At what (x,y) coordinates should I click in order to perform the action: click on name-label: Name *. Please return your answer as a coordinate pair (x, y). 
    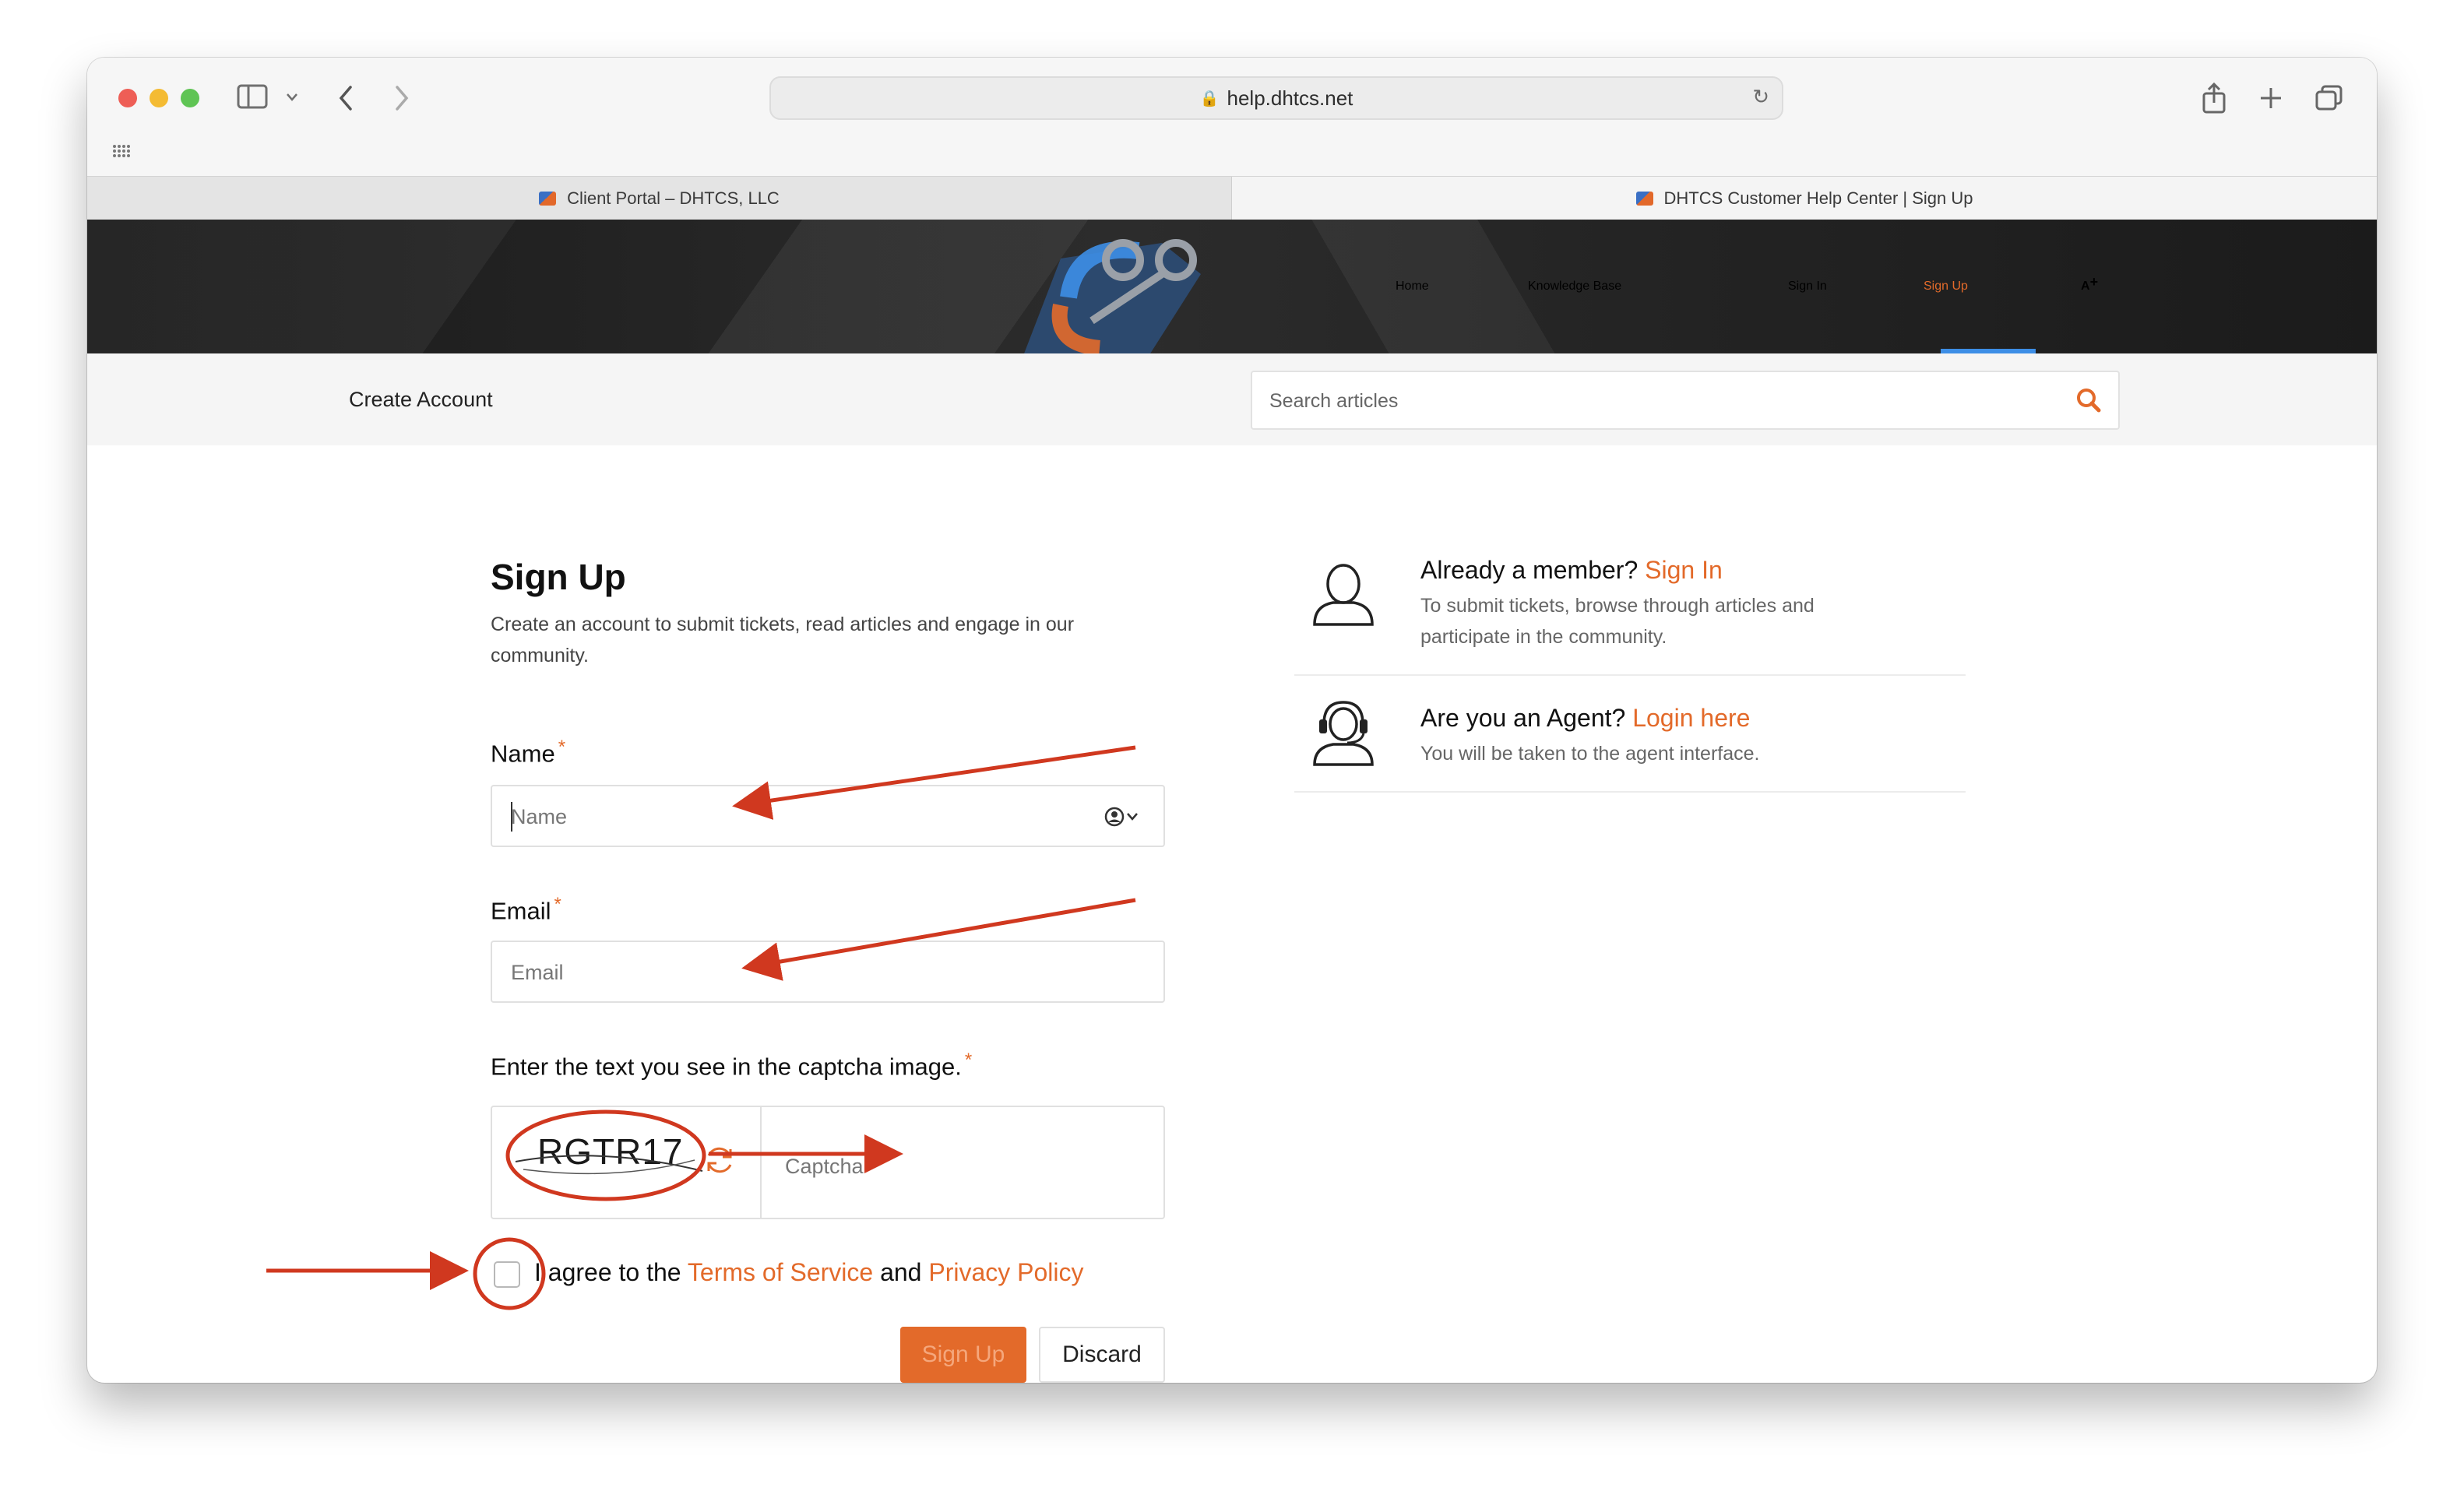
    Looking at the image, I should click on (528, 753).